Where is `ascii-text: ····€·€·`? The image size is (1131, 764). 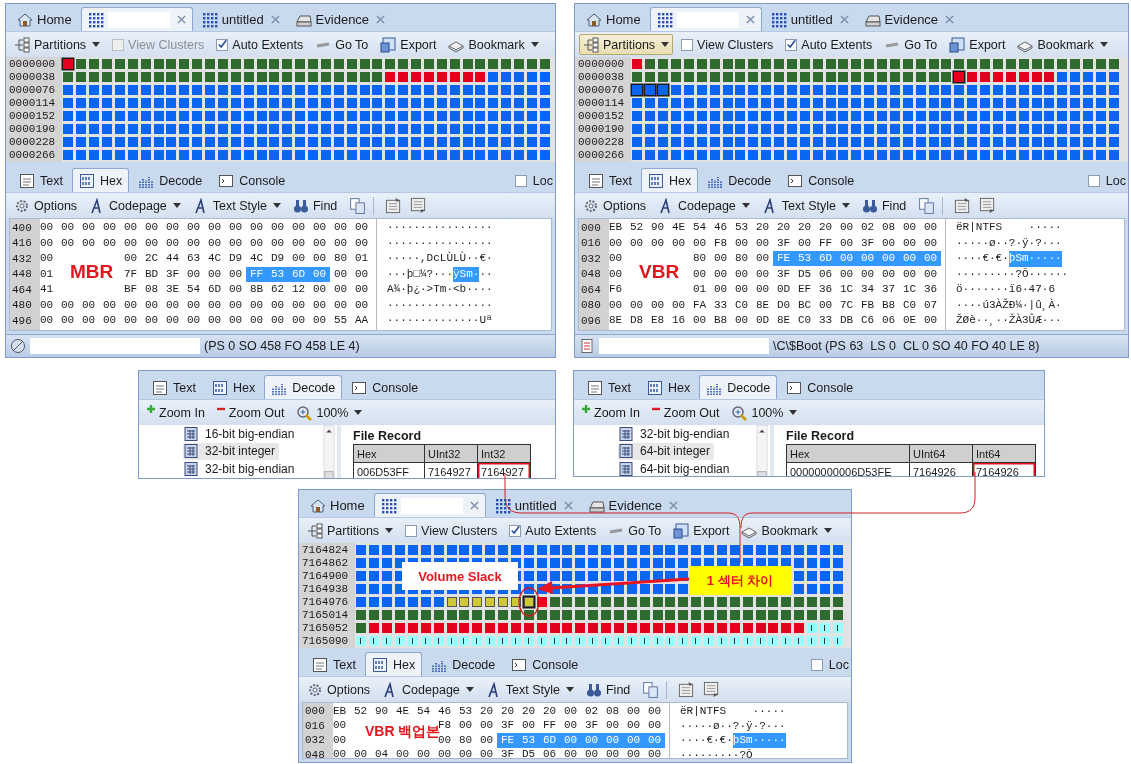 ascii-text: ····€·€· is located at coordinates (706, 740).